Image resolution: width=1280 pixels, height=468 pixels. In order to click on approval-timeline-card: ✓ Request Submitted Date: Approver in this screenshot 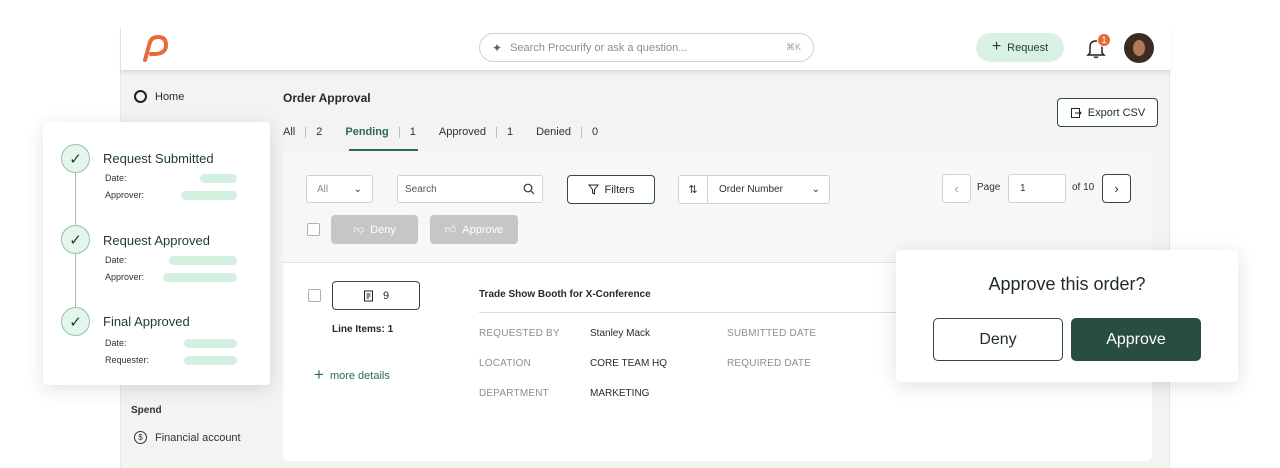, I will do `click(156, 253)`.